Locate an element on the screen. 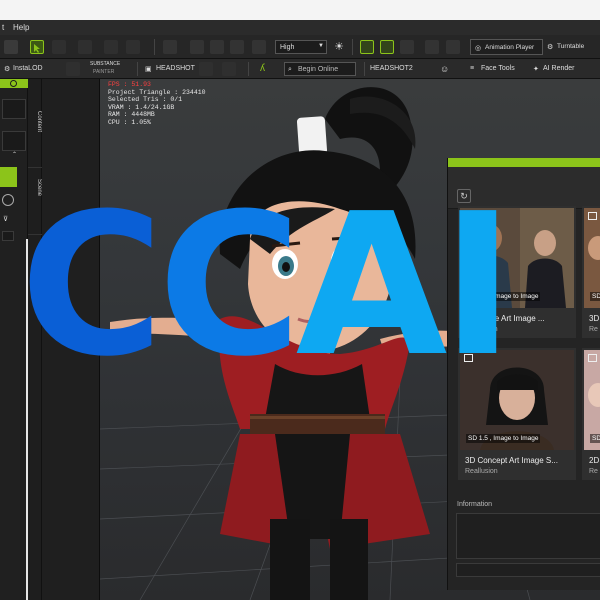  circle-tool-icon is located at coordinates (8, 200).